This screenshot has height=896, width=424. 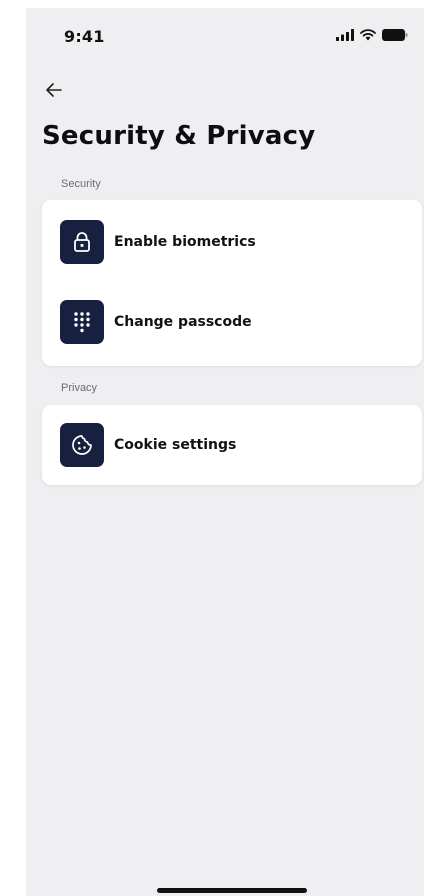 What do you see at coordinates (81, 184) in the screenshot?
I see `section-label-security: Security` at bounding box center [81, 184].